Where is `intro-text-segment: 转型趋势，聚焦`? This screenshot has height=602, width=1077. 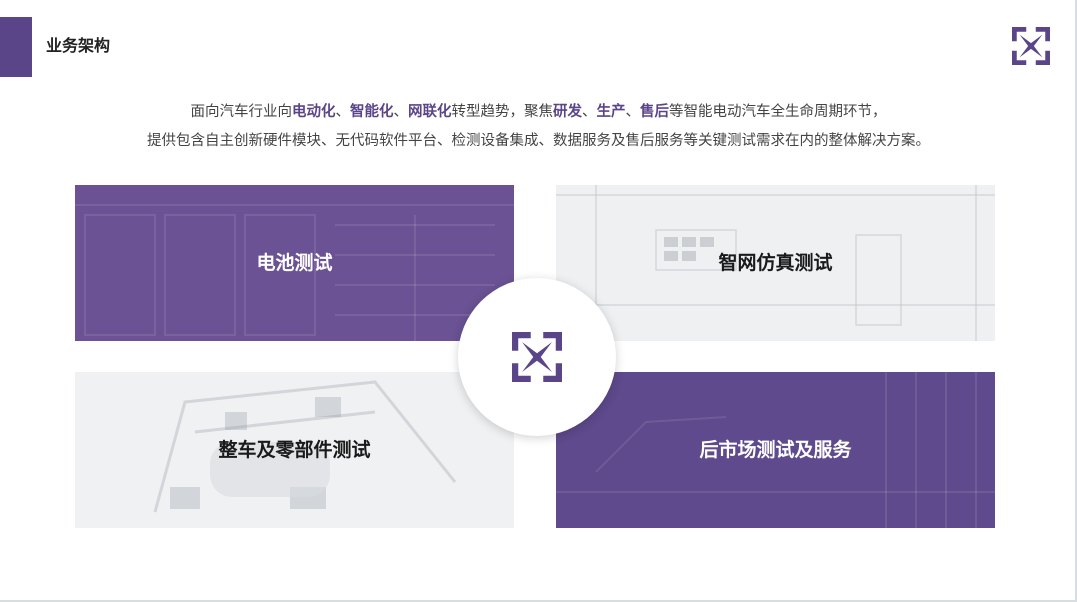
intro-text-segment: 转型趋势，聚焦 is located at coordinates (502, 112).